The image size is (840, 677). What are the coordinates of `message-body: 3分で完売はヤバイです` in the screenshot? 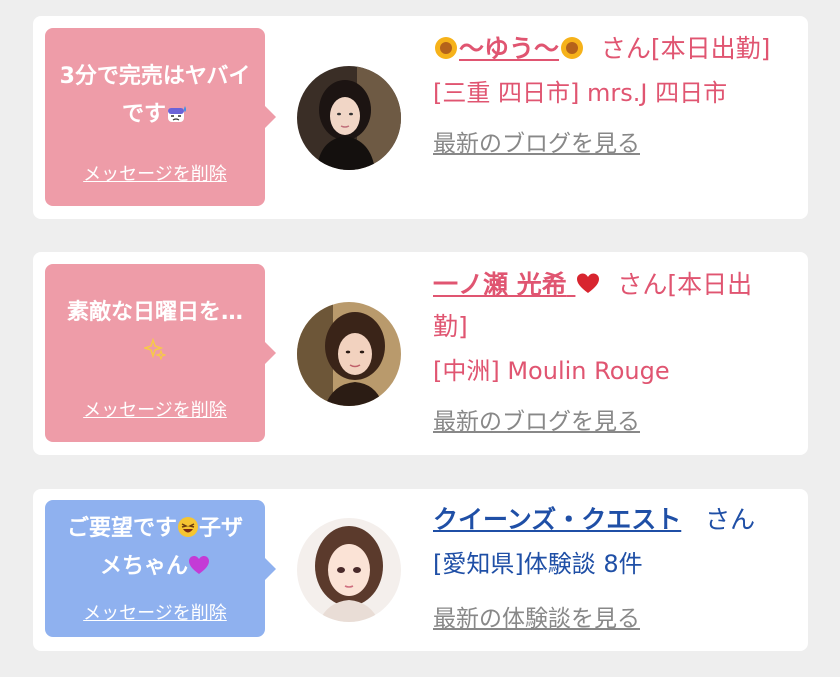 It's located at (155, 95).